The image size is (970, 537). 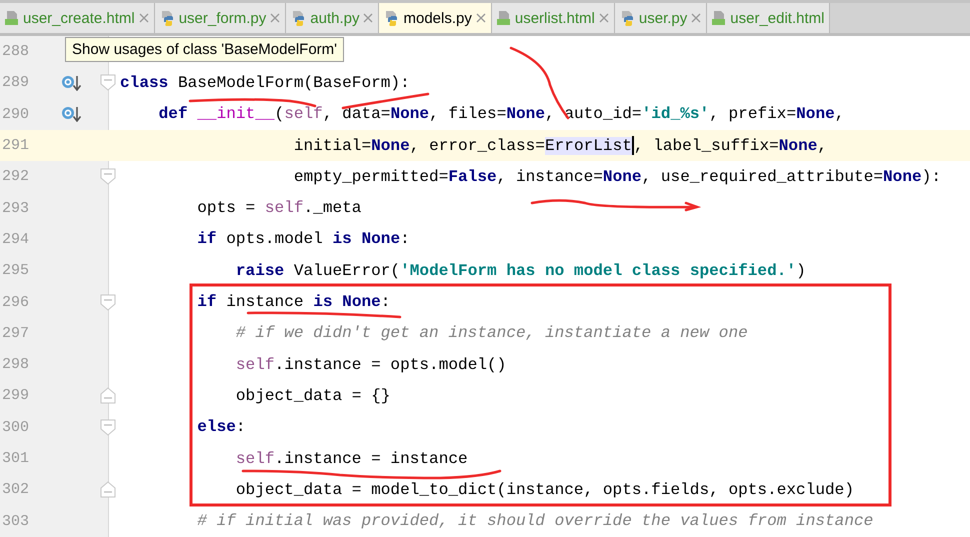 What do you see at coordinates (15, 145) in the screenshot?
I see `line-number: 291` at bounding box center [15, 145].